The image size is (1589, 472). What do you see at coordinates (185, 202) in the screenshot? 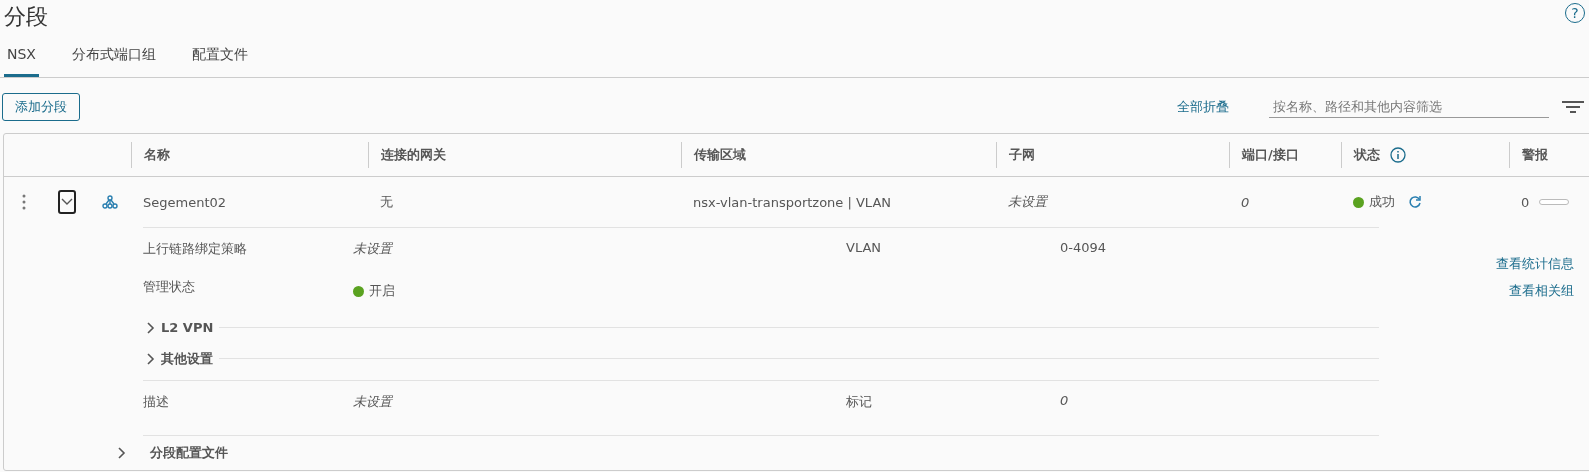
I see `table-cell-text: Segement02` at bounding box center [185, 202].